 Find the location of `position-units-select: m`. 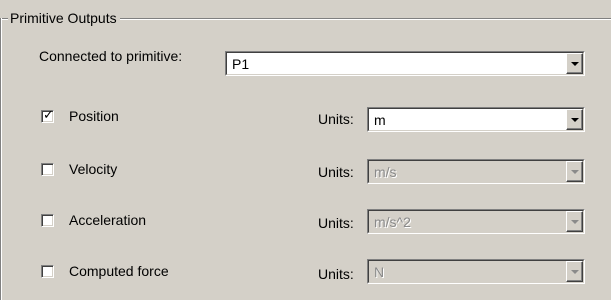

position-units-select: m is located at coordinates (476, 119).